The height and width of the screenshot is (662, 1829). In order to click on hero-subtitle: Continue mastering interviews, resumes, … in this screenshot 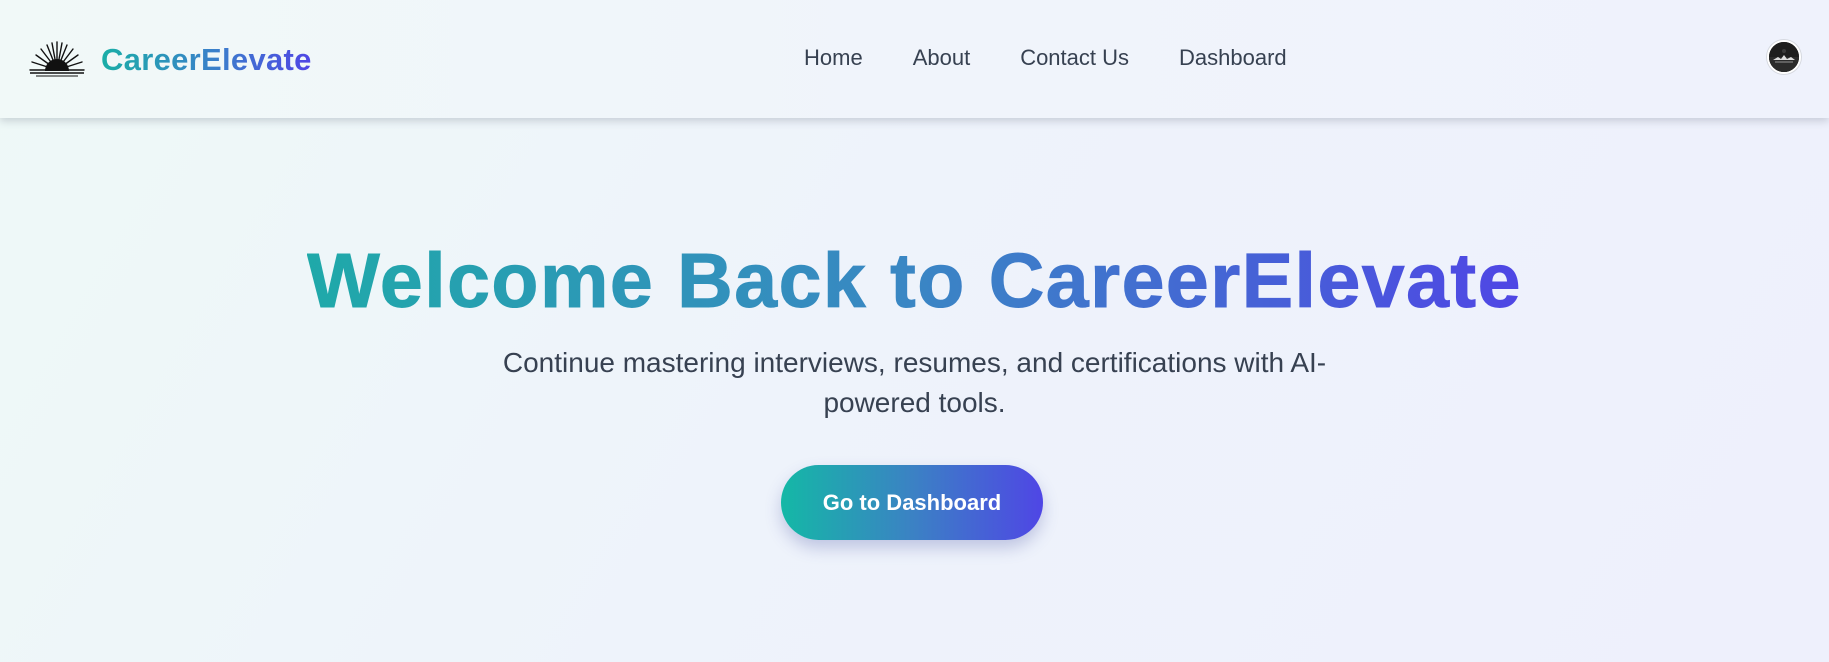, I will do `click(914, 382)`.